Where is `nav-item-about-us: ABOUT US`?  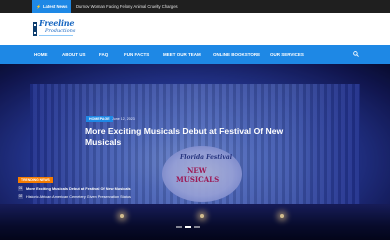
nav-item-about-us: ABOUT US is located at coordinates (74, 54).